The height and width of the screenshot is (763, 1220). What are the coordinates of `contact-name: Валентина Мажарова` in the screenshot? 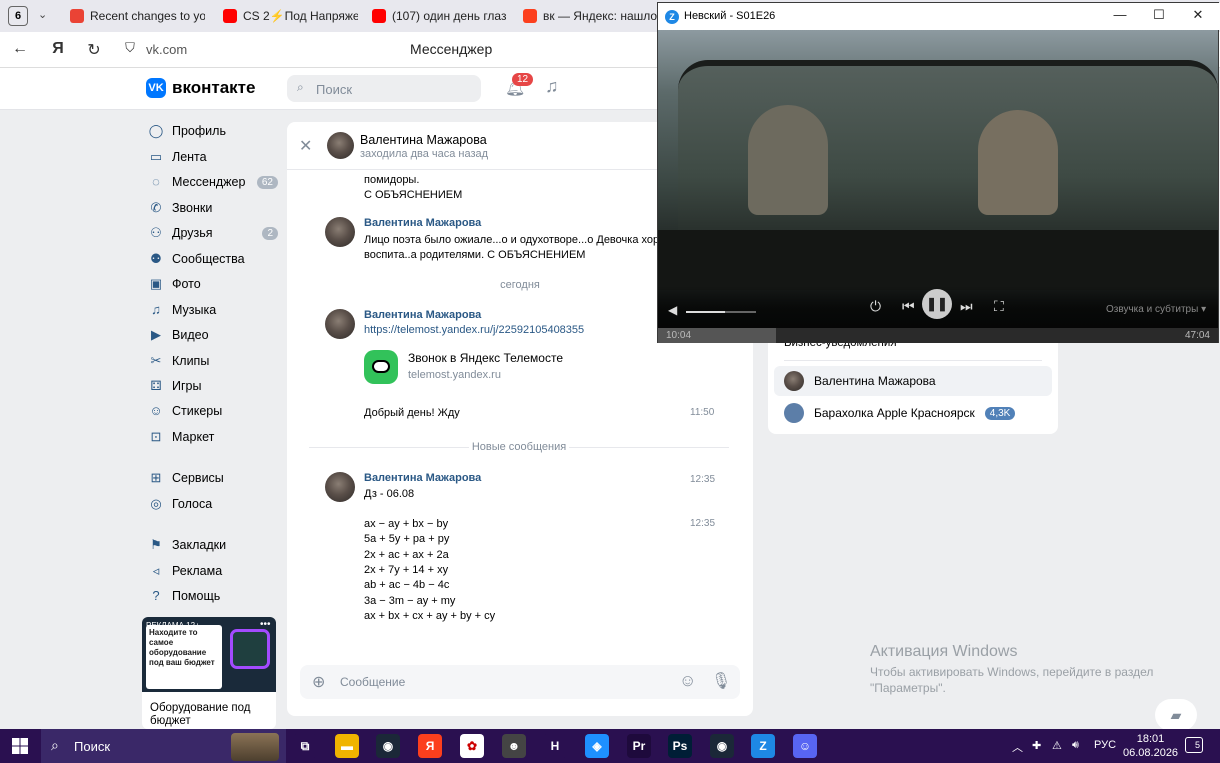 It's located at (423, 140).